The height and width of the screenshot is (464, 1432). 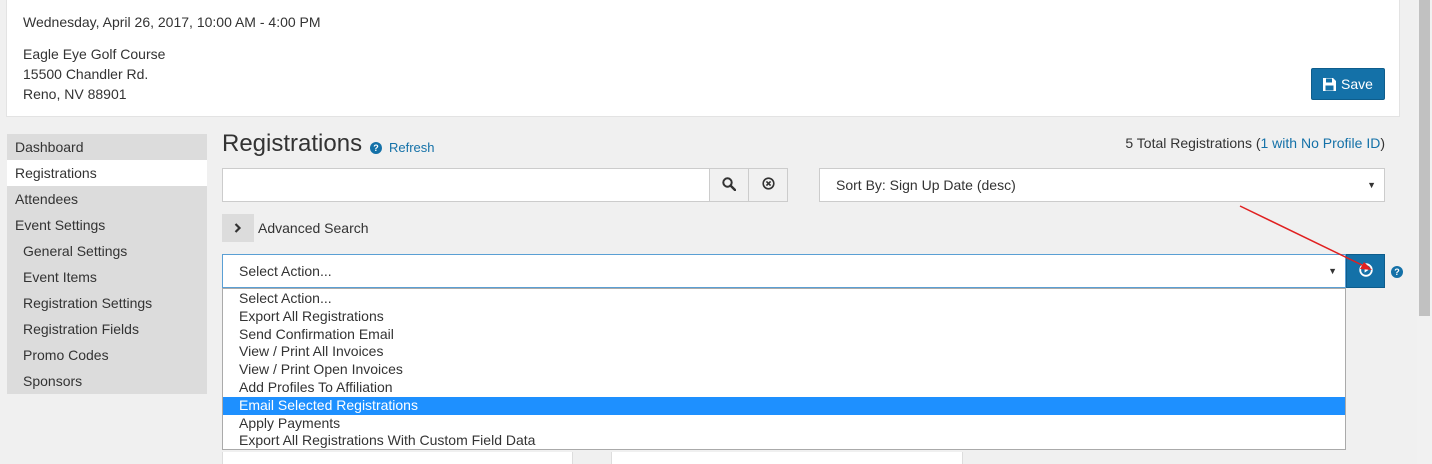 I want to click on play-circle-icon, so click(x=1365, y=271).